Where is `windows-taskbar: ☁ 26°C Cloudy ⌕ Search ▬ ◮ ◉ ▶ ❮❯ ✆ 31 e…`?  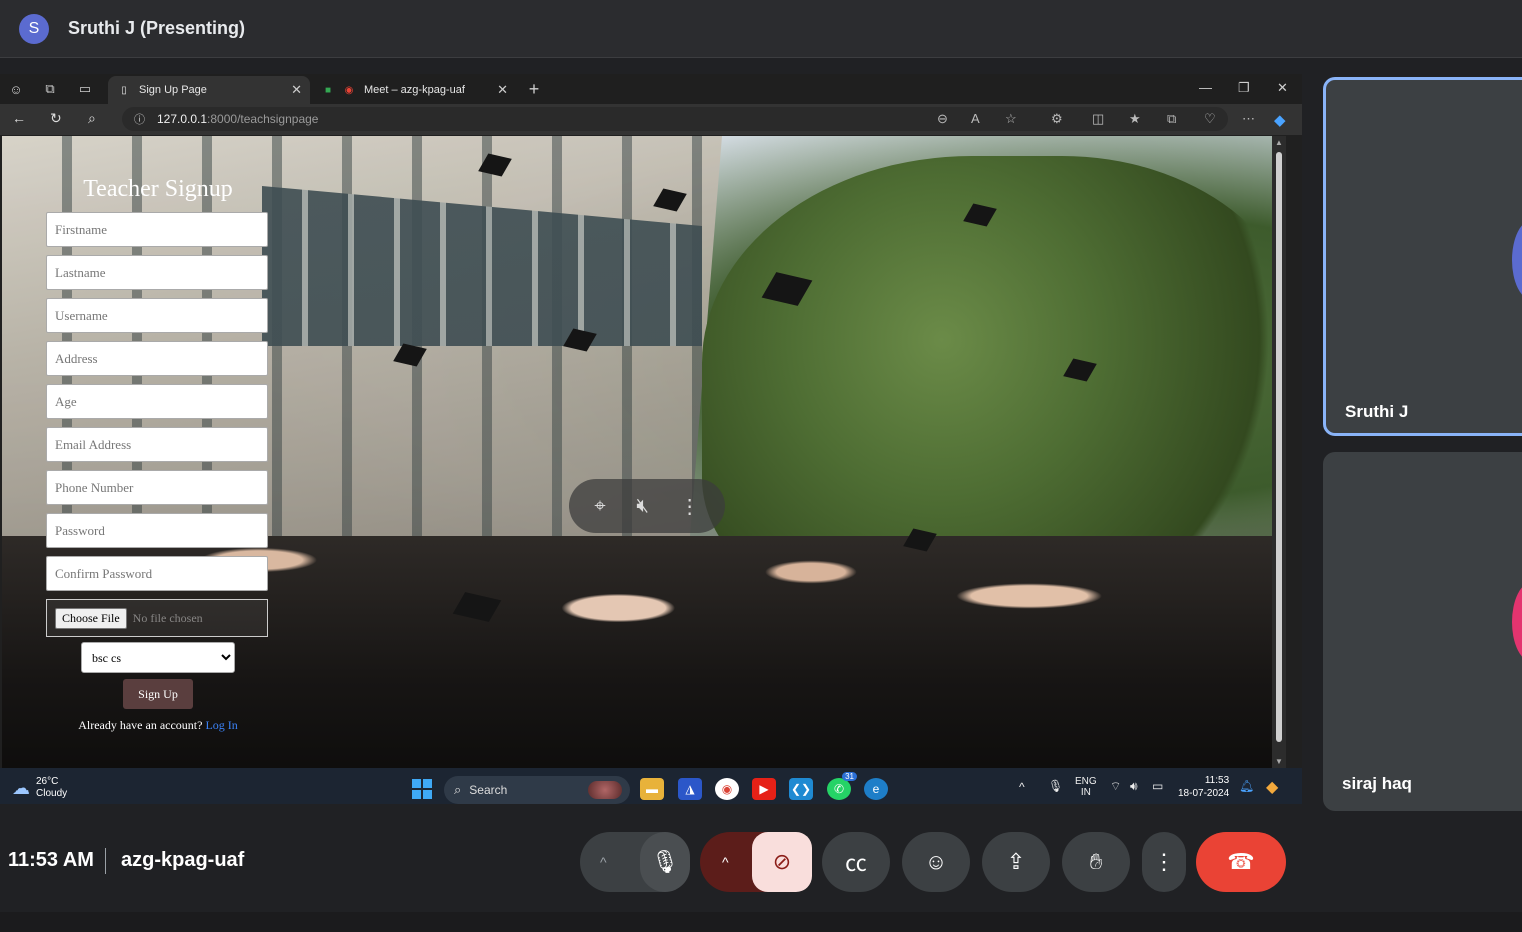
windows-taskbar: ☁ 26°C Cloudy ⌕ Search ▬ ◮ ◉ ▶ ❮❯ ✆ 31 e… is located at coordinates (651, 786).